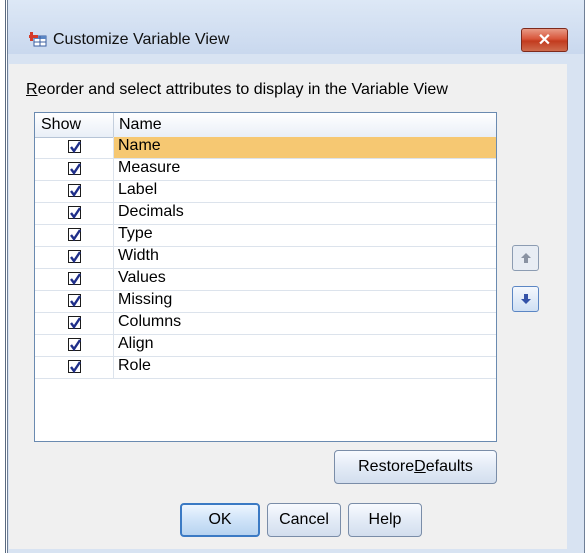 The height and width of the screenshot is (553, 585). I want to click on restore-label-prefix: Restore, so click(386, 466).